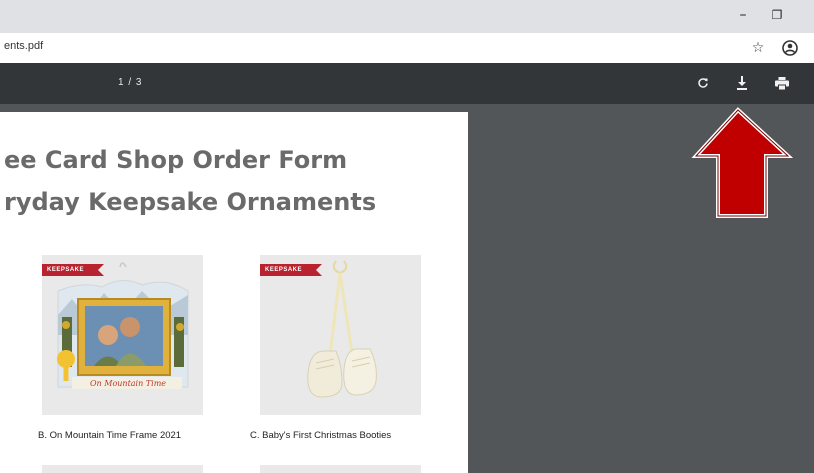  Describe the element at coordinates (123, 325) in the screenshot. I see `frame-ornament-illustration: On Mountain Time` at that location.